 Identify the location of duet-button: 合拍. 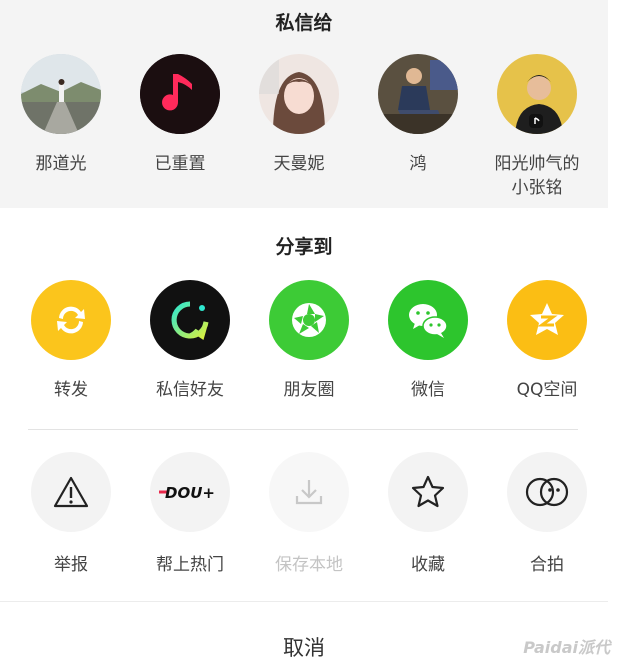
(547, 513).